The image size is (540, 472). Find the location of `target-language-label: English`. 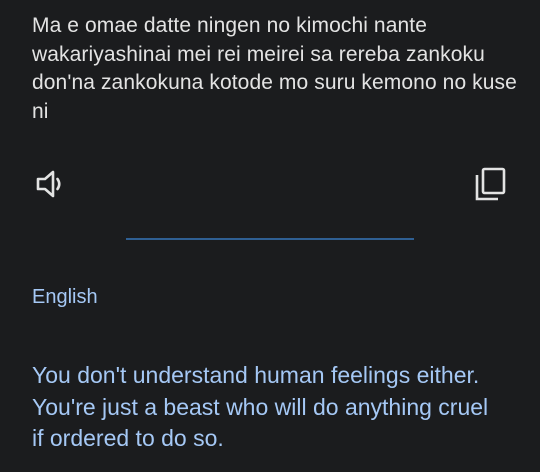

target-language-label: English is located at coordinates (65, 297).